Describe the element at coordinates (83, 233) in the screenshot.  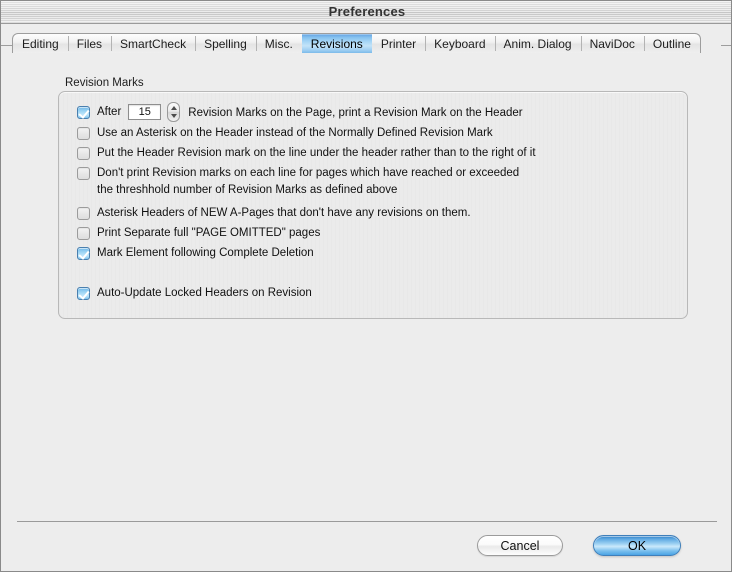
I see `checkbox-print-separate-page-omitted` at that location.